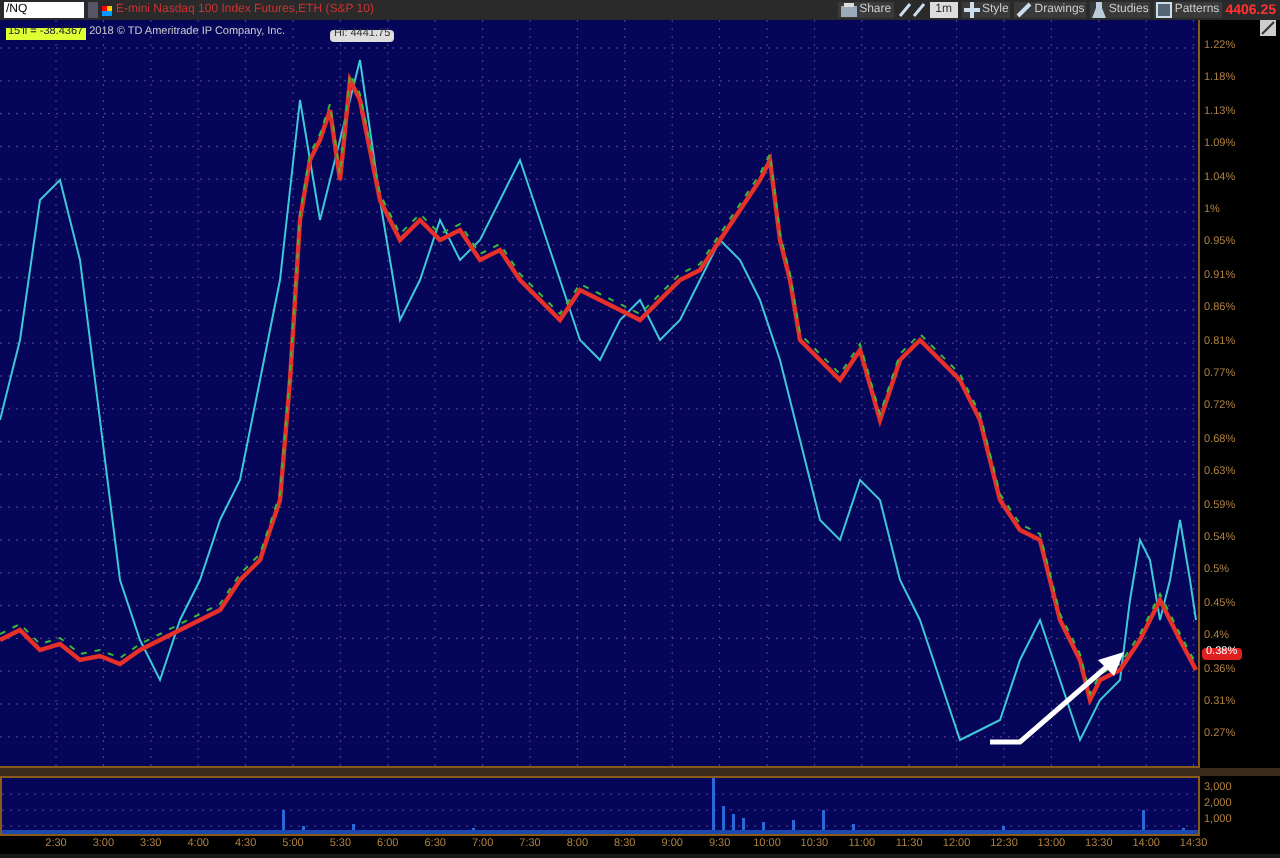 The image size is (1280, 858). Describe the element at coordinates (107, 10) in the screenshot. I see `colored-squares-icon` at that location.